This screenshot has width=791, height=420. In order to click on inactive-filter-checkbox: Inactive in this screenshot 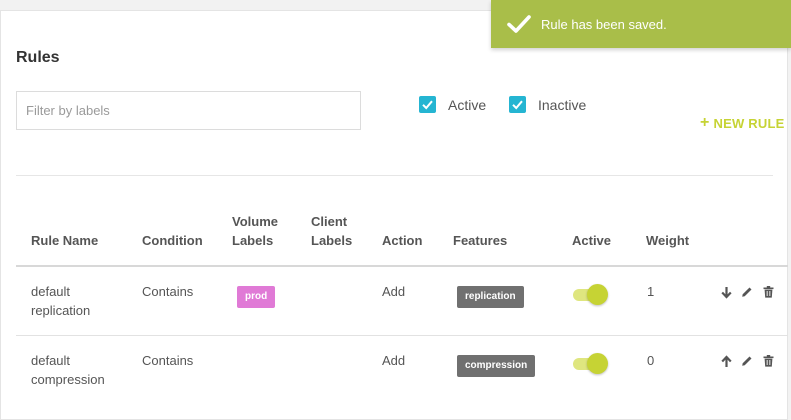, I will do `click(547, 104)`.